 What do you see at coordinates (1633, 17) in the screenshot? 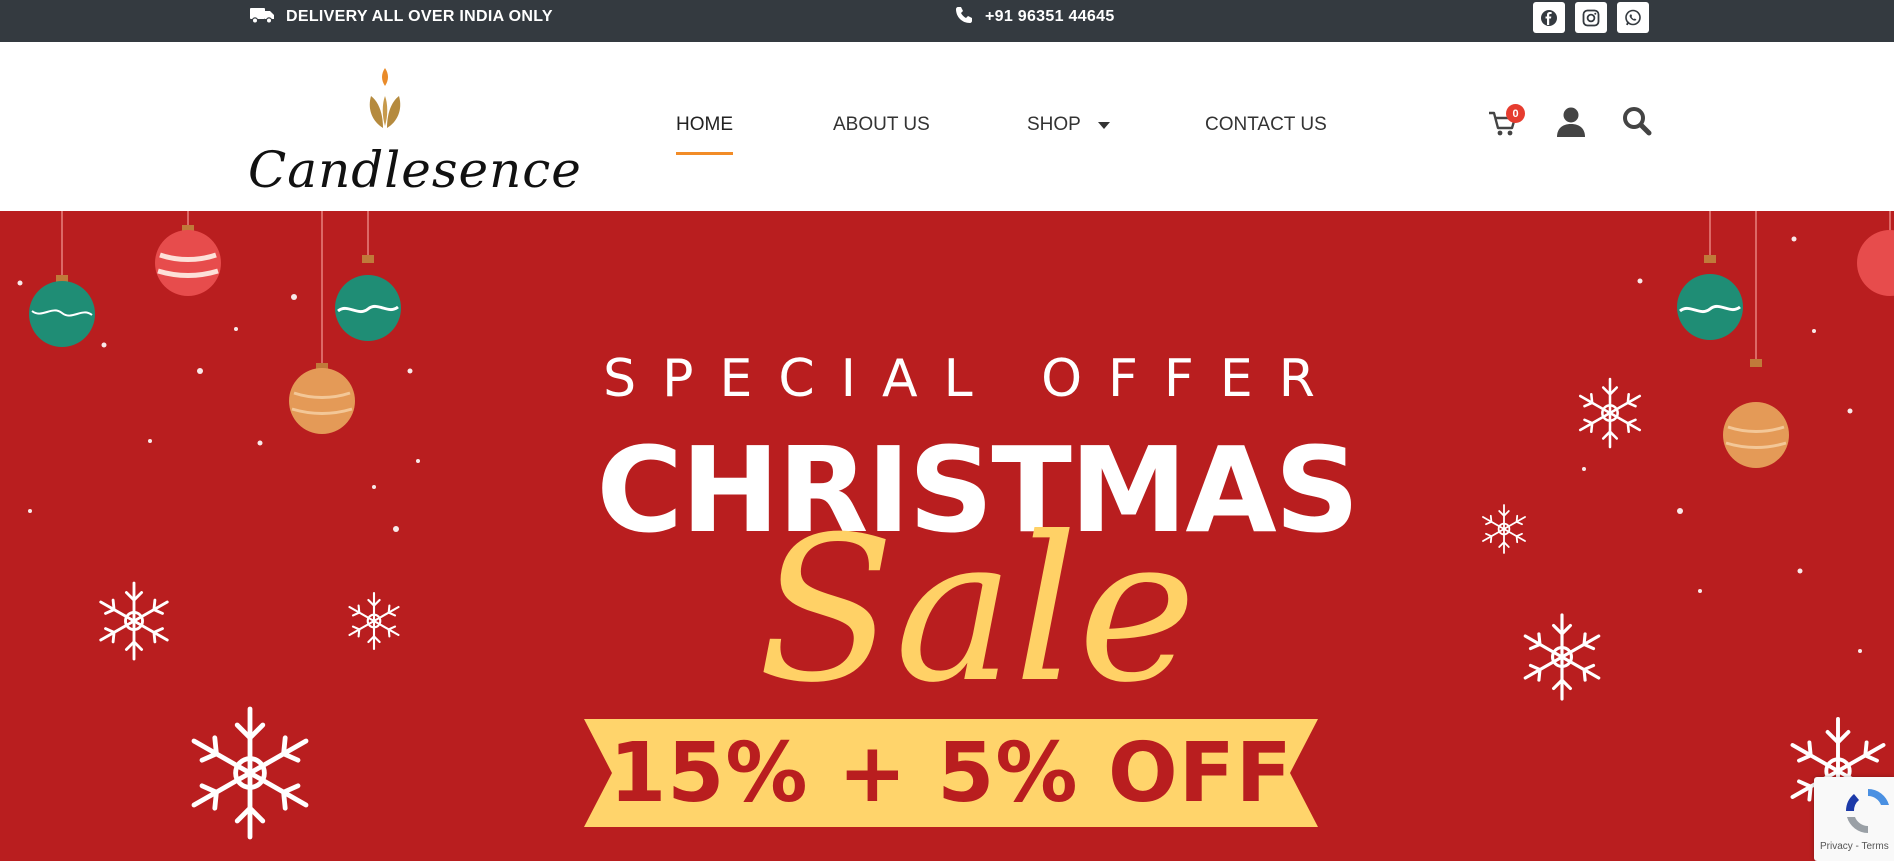
I see `whatsapp-icon` at bounding box center [1633, 17].